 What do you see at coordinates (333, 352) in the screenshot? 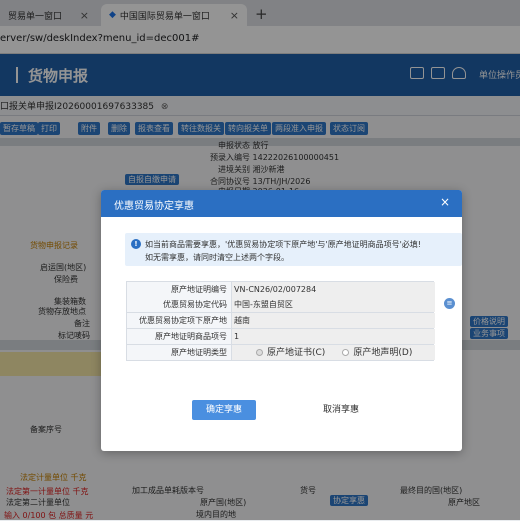
I see `cert-type-radio-group: 原产地证书(C) 原产地声明(D)` at bounding box center [333, 352].